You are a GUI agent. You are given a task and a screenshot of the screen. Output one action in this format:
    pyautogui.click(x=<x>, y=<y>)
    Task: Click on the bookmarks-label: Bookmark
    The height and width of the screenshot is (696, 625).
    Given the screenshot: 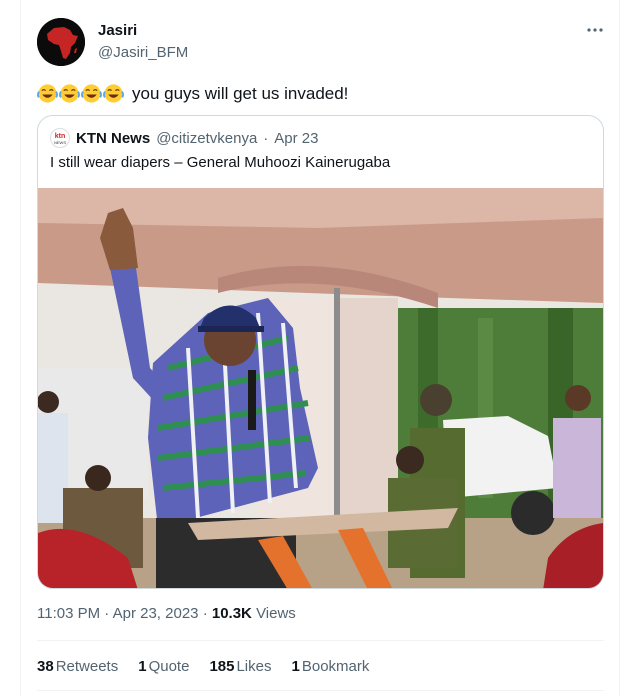 What is the action you would take?
    pyautogui.click(x=335, y=666)
    